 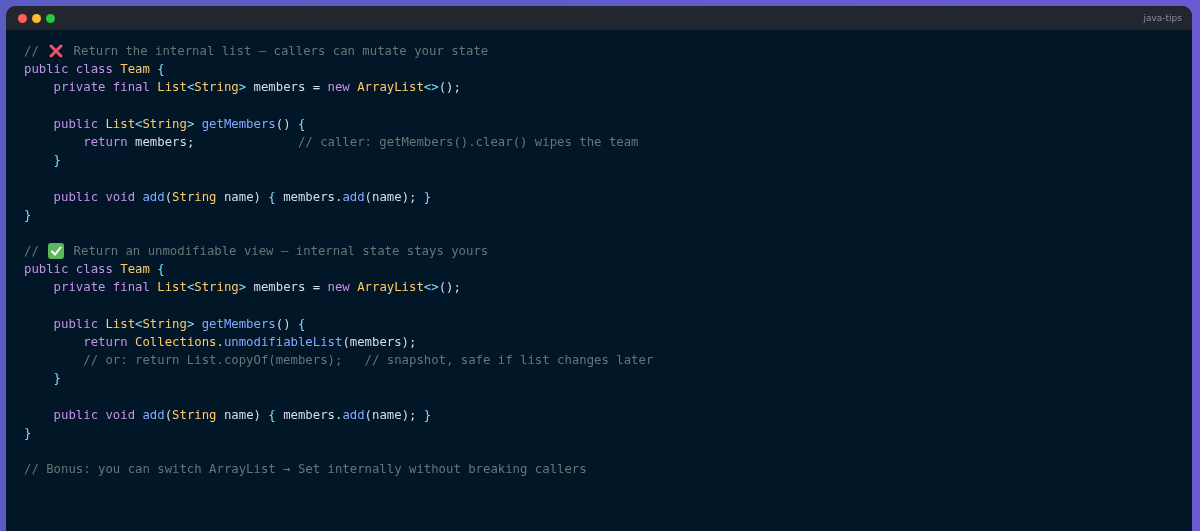 What do you see at coordinates (22, 18) in the screenshot?
I see `close-dot` at bounding box center [22, 18].